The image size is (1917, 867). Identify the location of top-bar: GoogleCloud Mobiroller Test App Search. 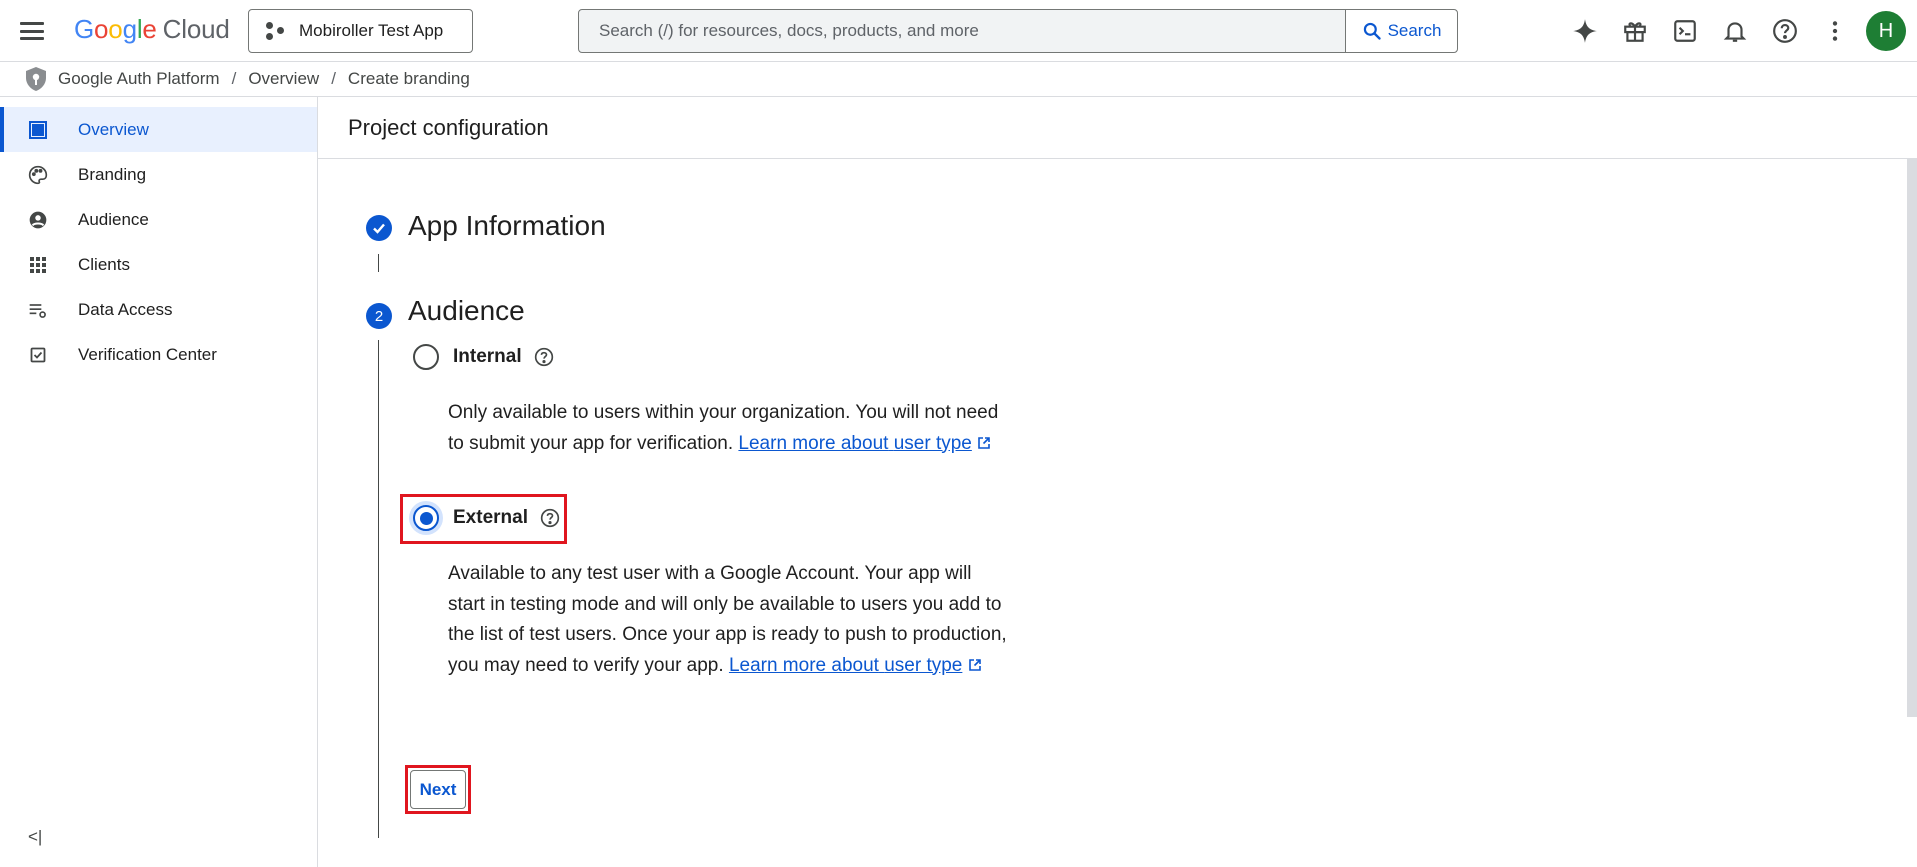
(958, 31).